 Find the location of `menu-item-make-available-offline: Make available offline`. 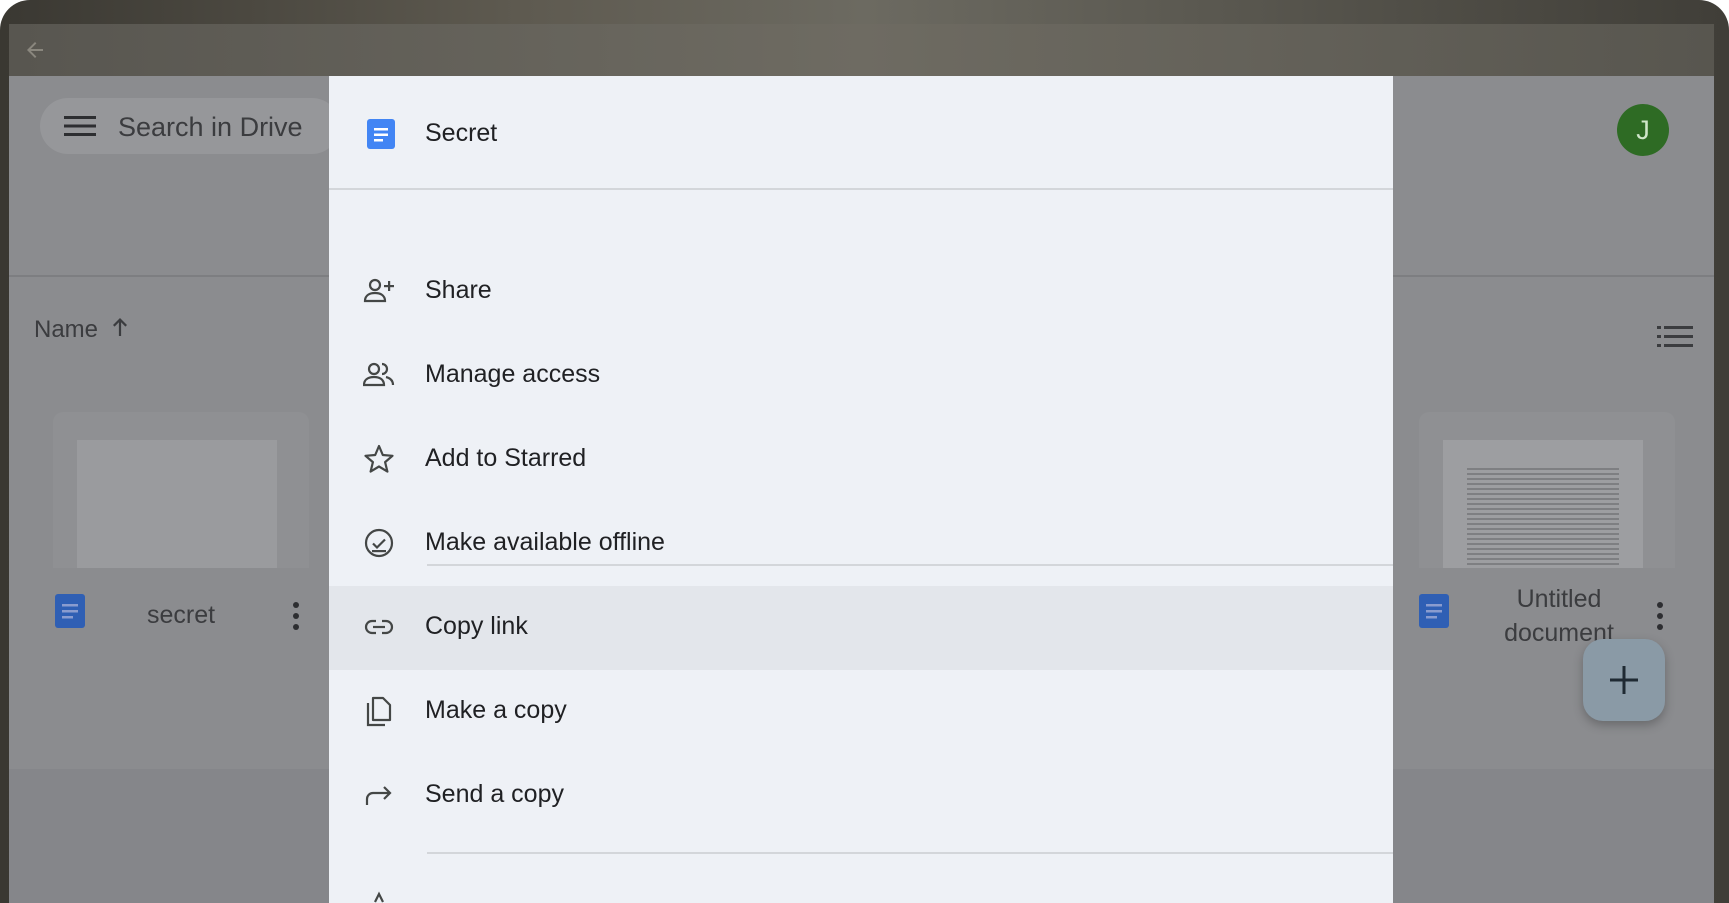

menu-item-make-available-offline: Make available offline is located at coordinates (861, 544).